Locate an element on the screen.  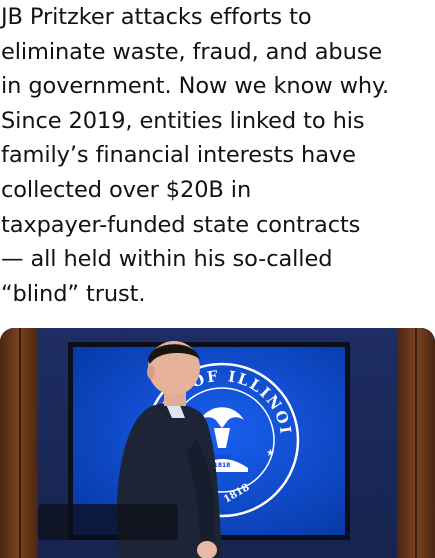
post-text-line: “blind” trust. is located at coordinates (73, 293).